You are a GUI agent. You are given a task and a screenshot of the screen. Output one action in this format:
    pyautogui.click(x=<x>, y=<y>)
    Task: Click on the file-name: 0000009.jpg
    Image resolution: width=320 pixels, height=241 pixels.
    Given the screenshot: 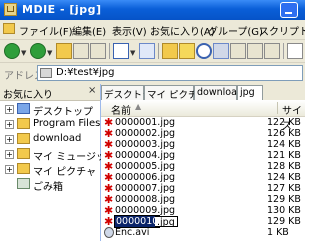 What is the action you would take?
    pyautogui.click(x=145, y=210)
    